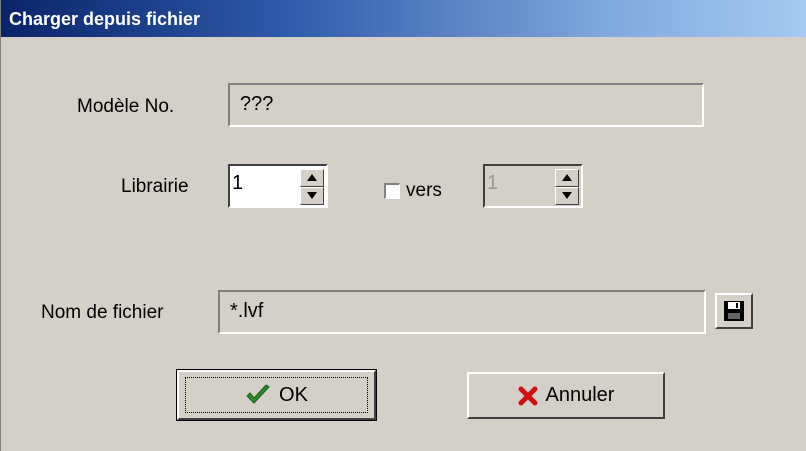 The height and width of the screenshot is (451, 806). Describe the element at coordinates (462, 312) in the screenshot. I see `file-name-input: *.lvf` at that location.